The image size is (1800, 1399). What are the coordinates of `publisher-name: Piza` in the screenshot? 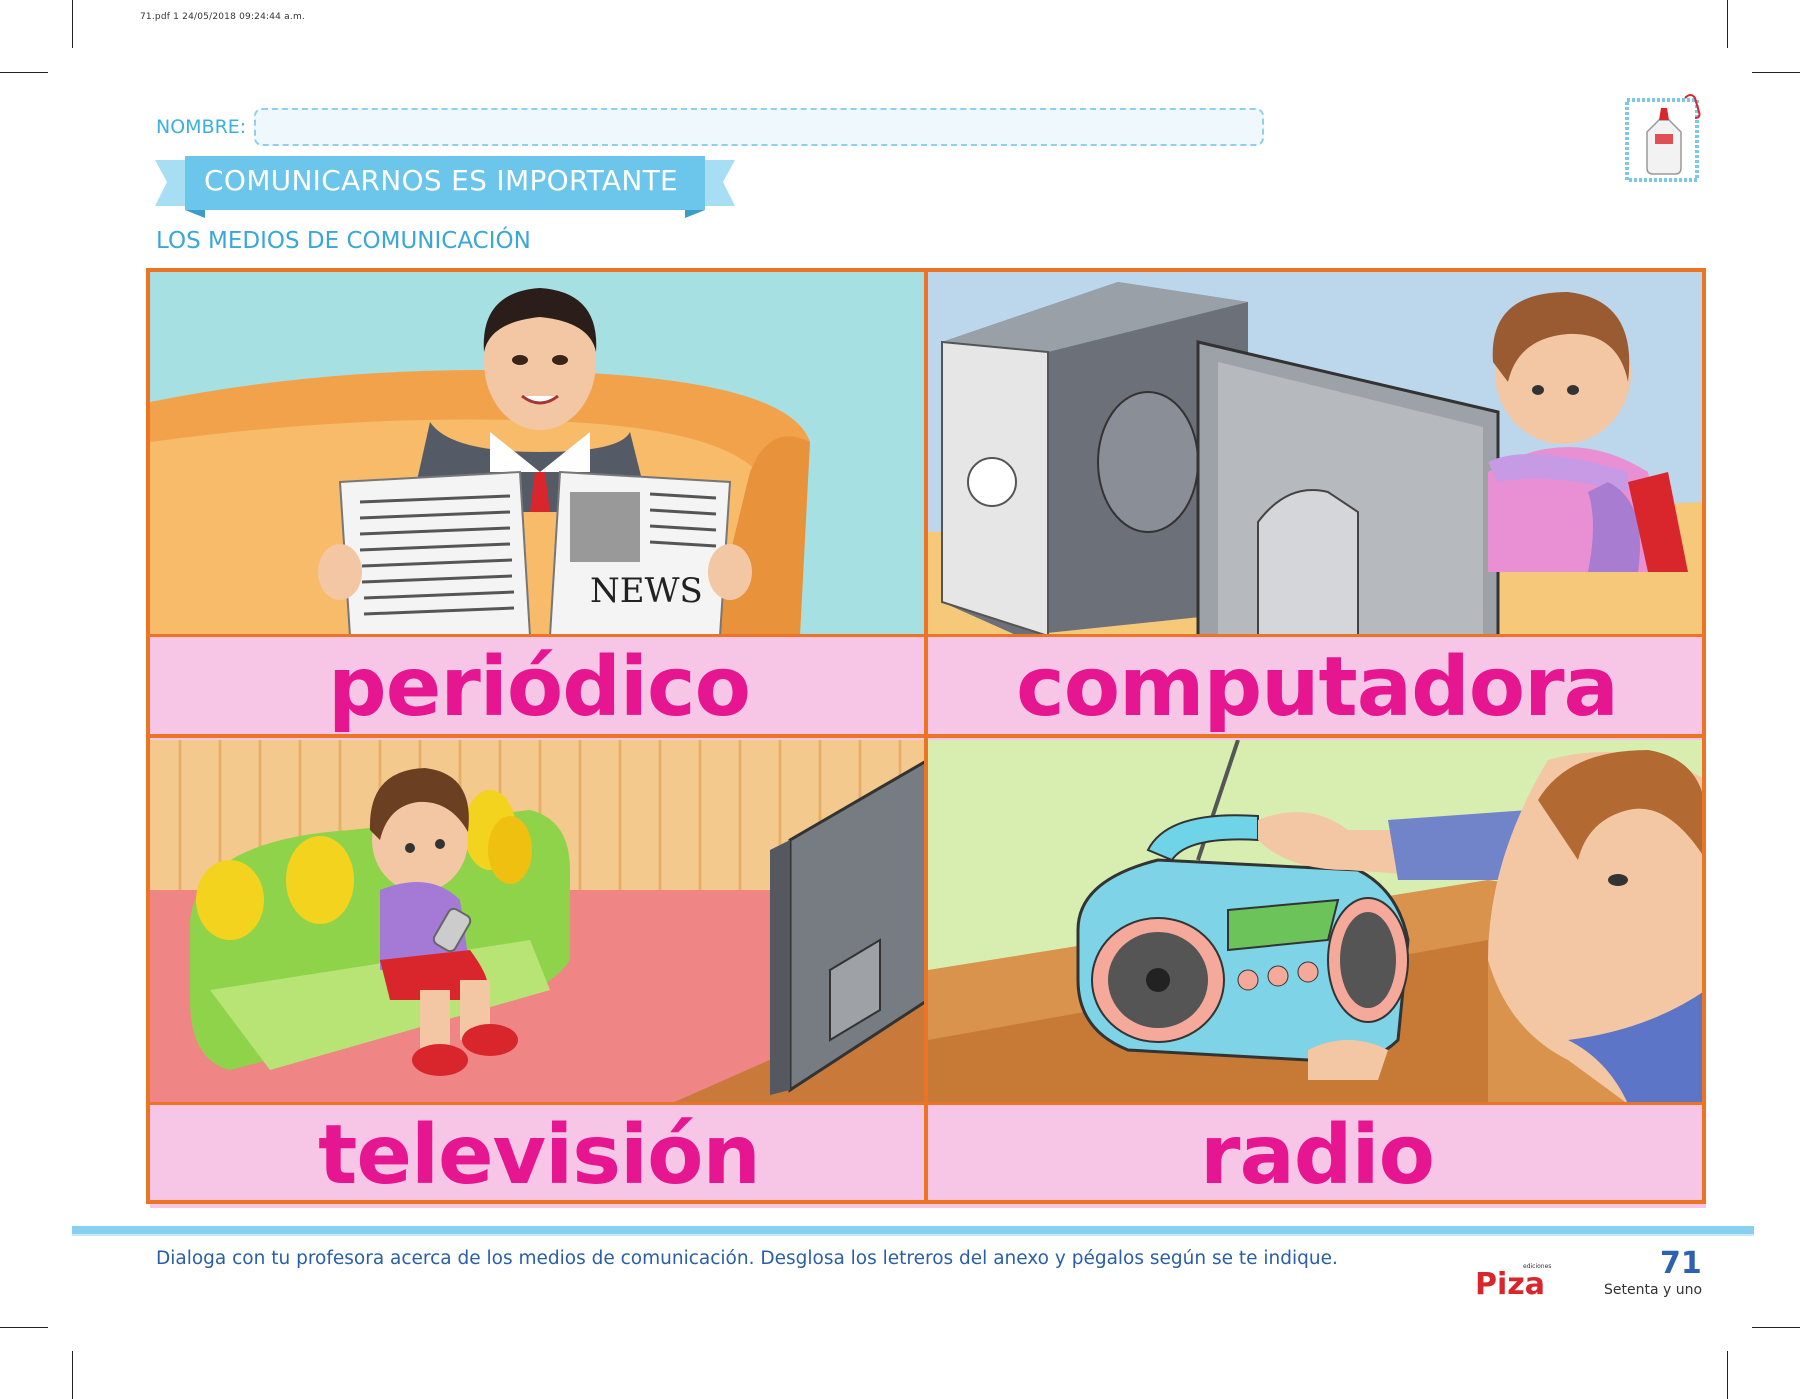 It's located at (1510, 1281).